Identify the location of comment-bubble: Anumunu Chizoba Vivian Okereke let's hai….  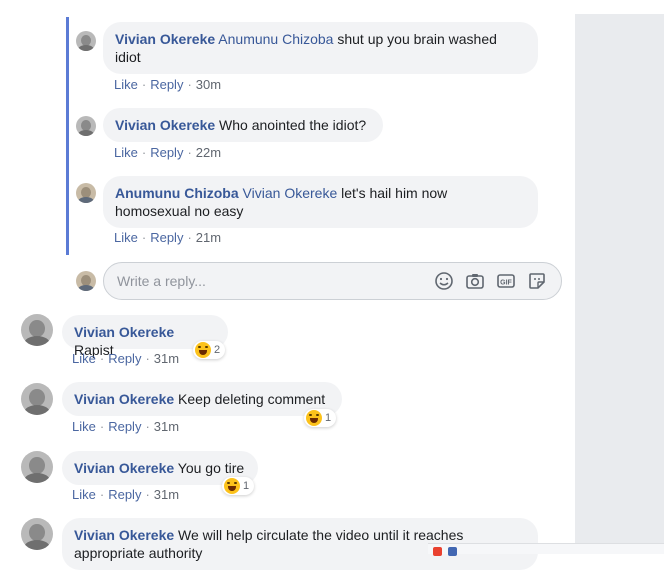
(320, 202).